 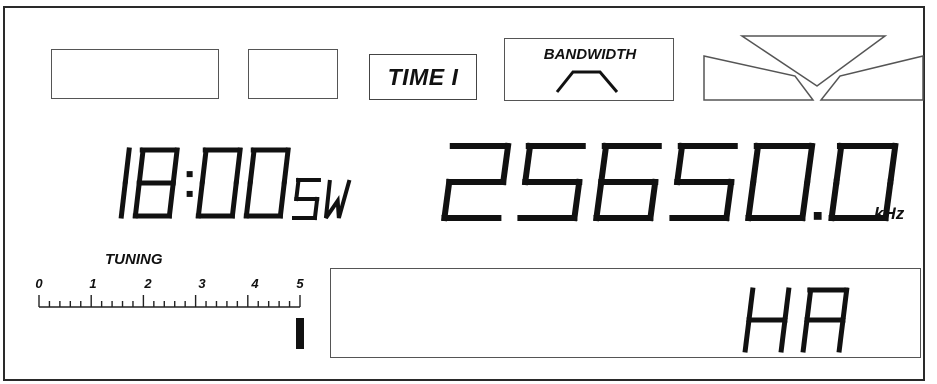 I want to click on frequency-decimal-point, so click(x=817, y=216).